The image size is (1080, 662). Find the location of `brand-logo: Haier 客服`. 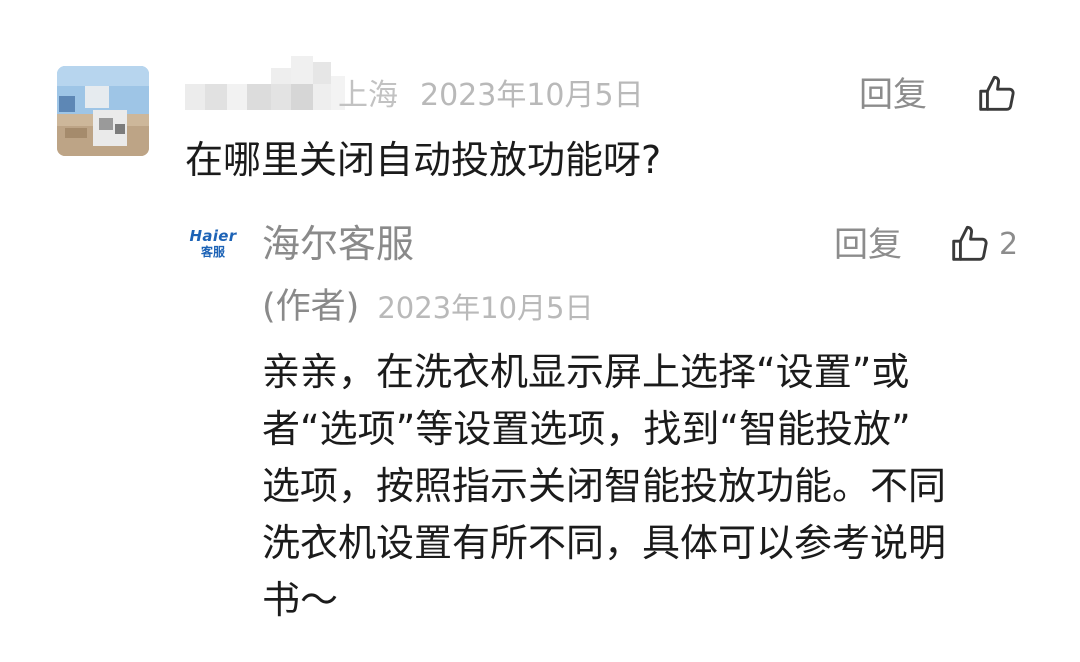

brand-logo: Haier 客服 is located at coordinates (213, 249).